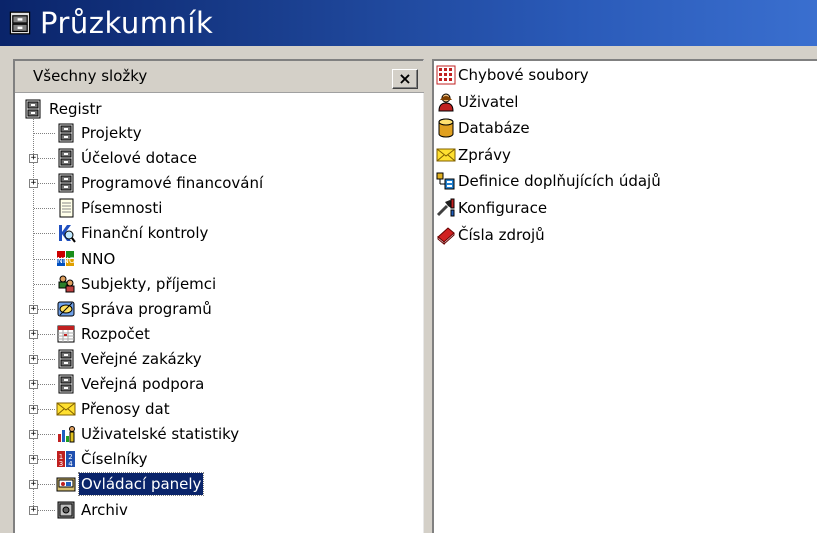 The height and width of the screenshot is (535, 817). I want to click on tree-root-label: Registr, so click(75, 109).